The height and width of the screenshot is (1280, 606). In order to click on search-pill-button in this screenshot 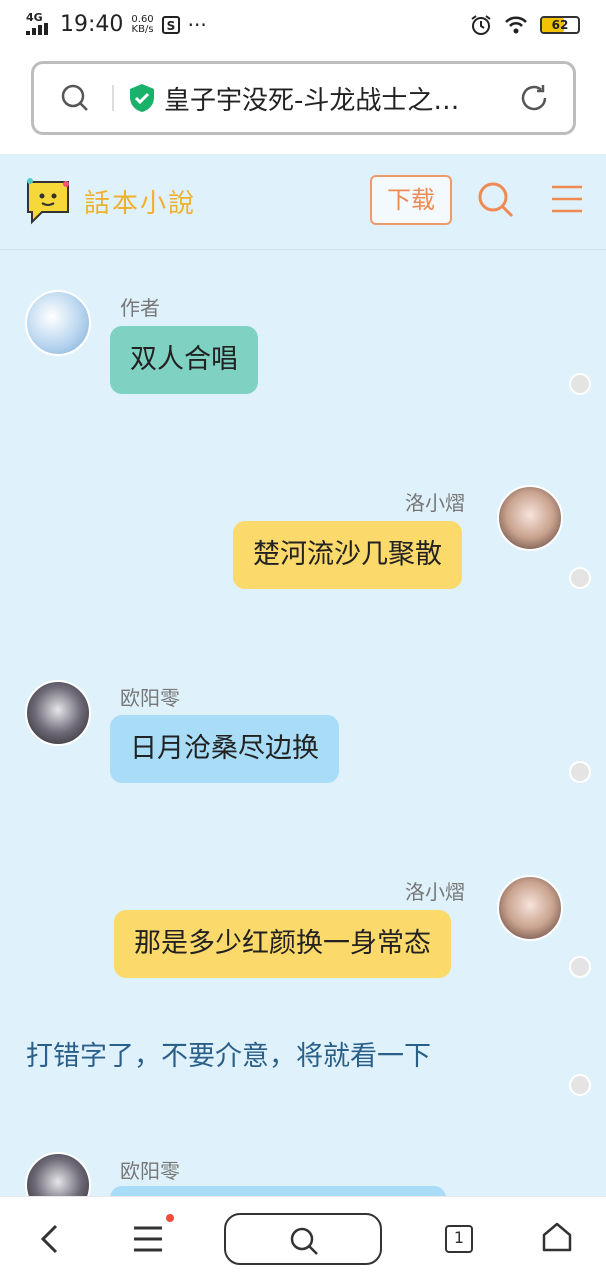, I will do `click(303, 1239)`.